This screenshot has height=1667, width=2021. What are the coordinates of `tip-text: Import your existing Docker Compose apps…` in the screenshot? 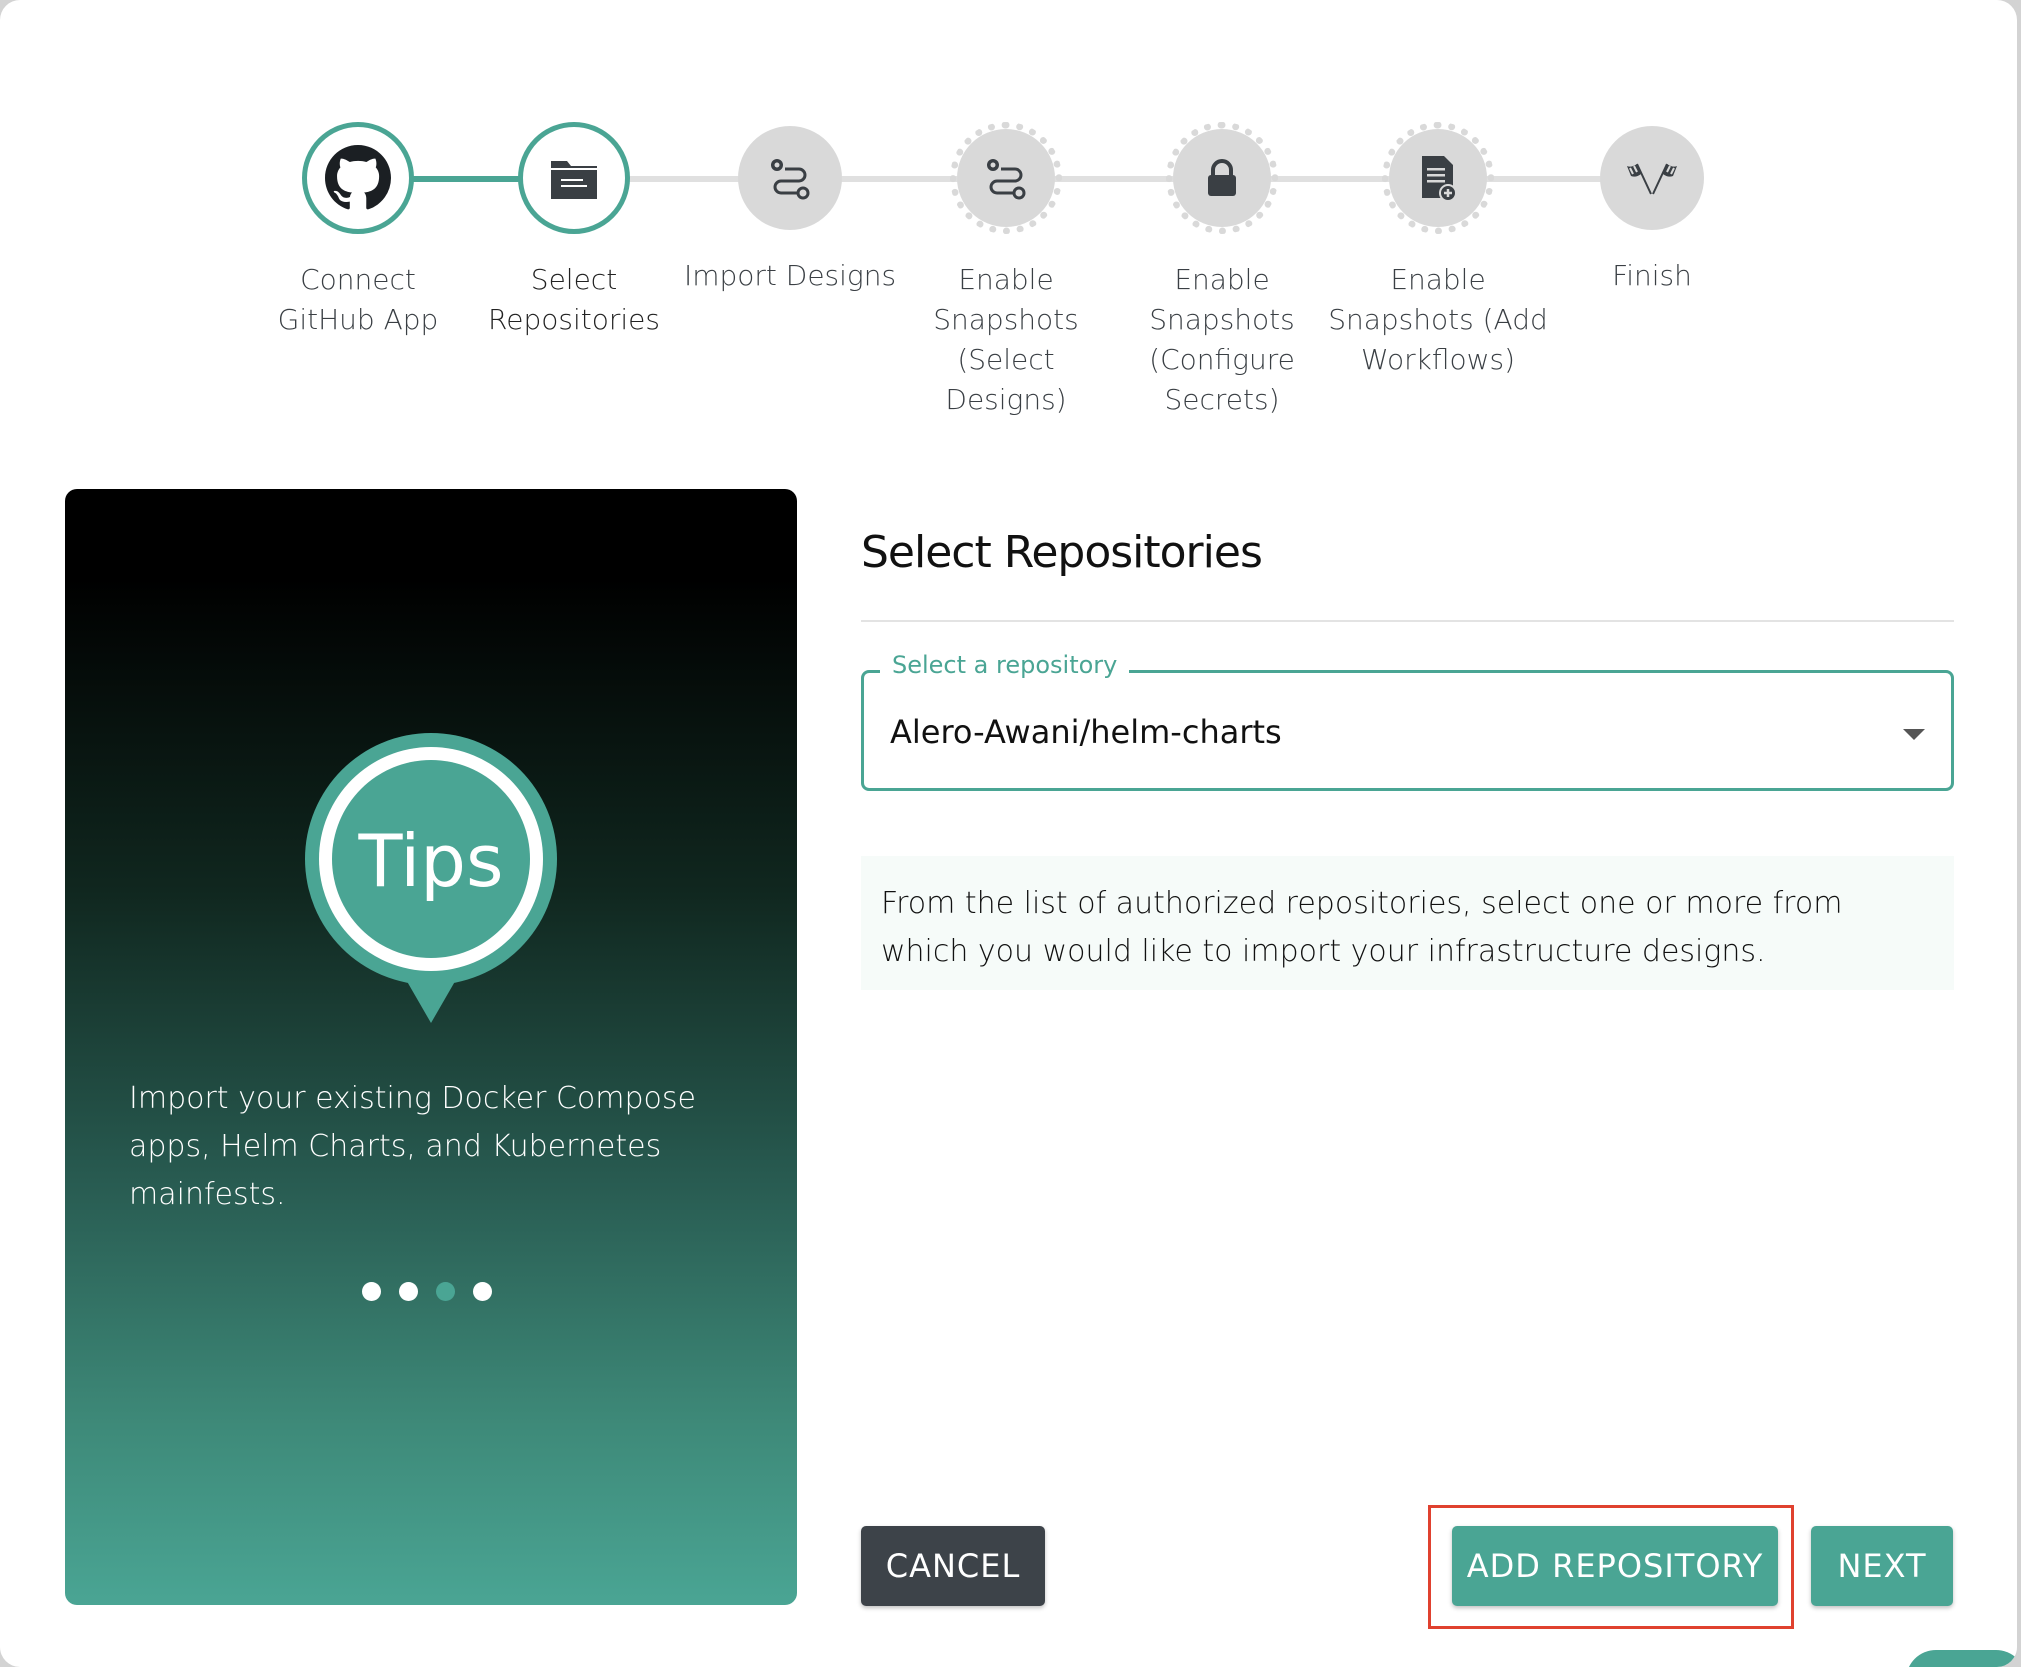 It's located at (412, 1146).